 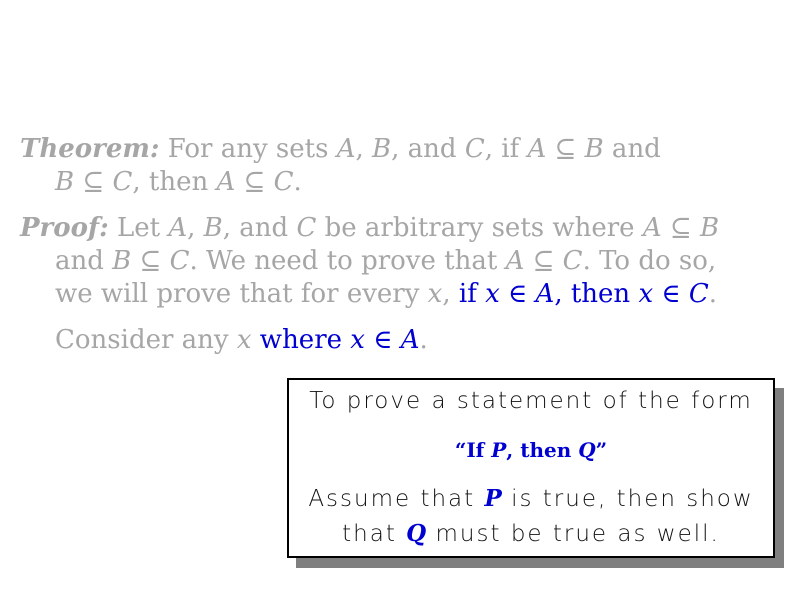 What do you see at coordinates (596, 294) in the screenshot?
I see `proof-text: , then` at bounding box center [596, 294].